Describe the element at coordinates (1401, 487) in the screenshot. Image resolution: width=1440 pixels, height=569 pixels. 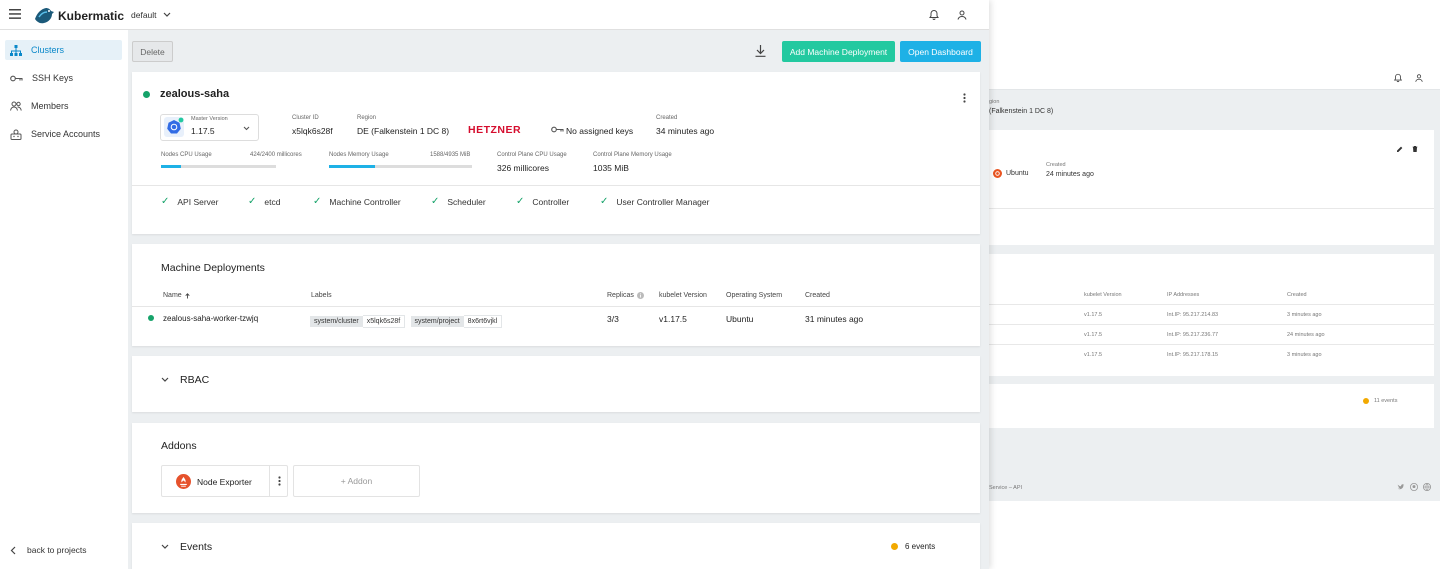
I see `twitter-icon` at that location.